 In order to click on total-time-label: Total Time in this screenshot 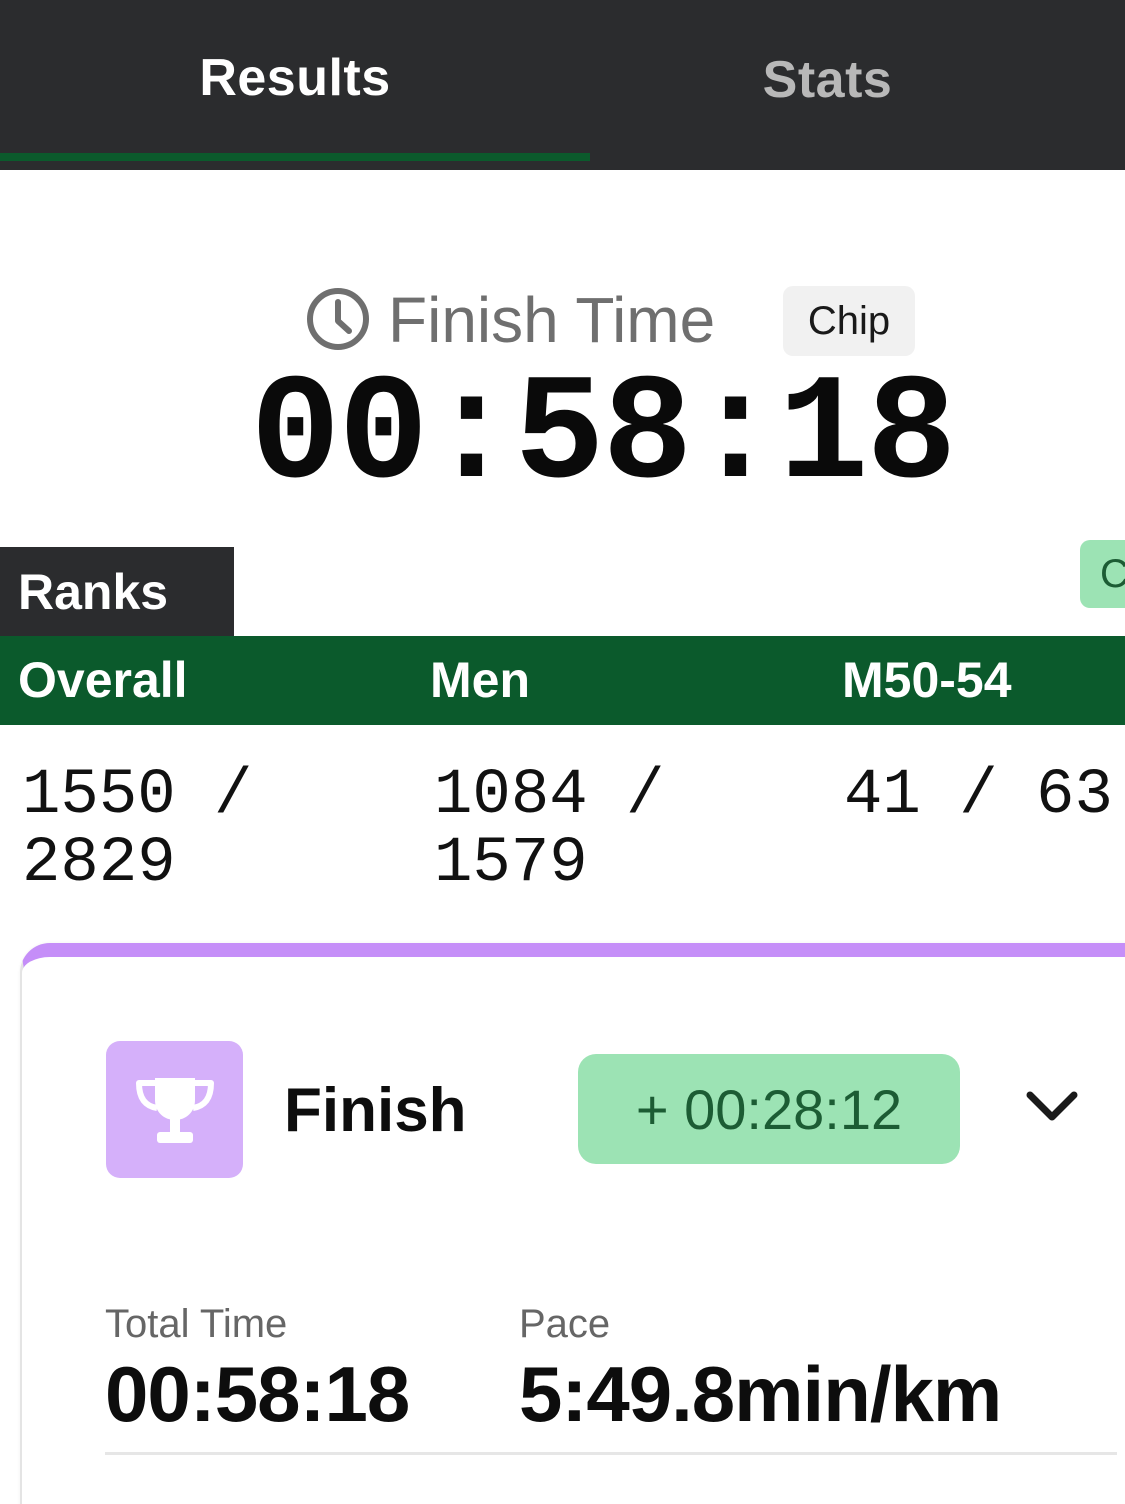, I will do `click(196, 1324)`.